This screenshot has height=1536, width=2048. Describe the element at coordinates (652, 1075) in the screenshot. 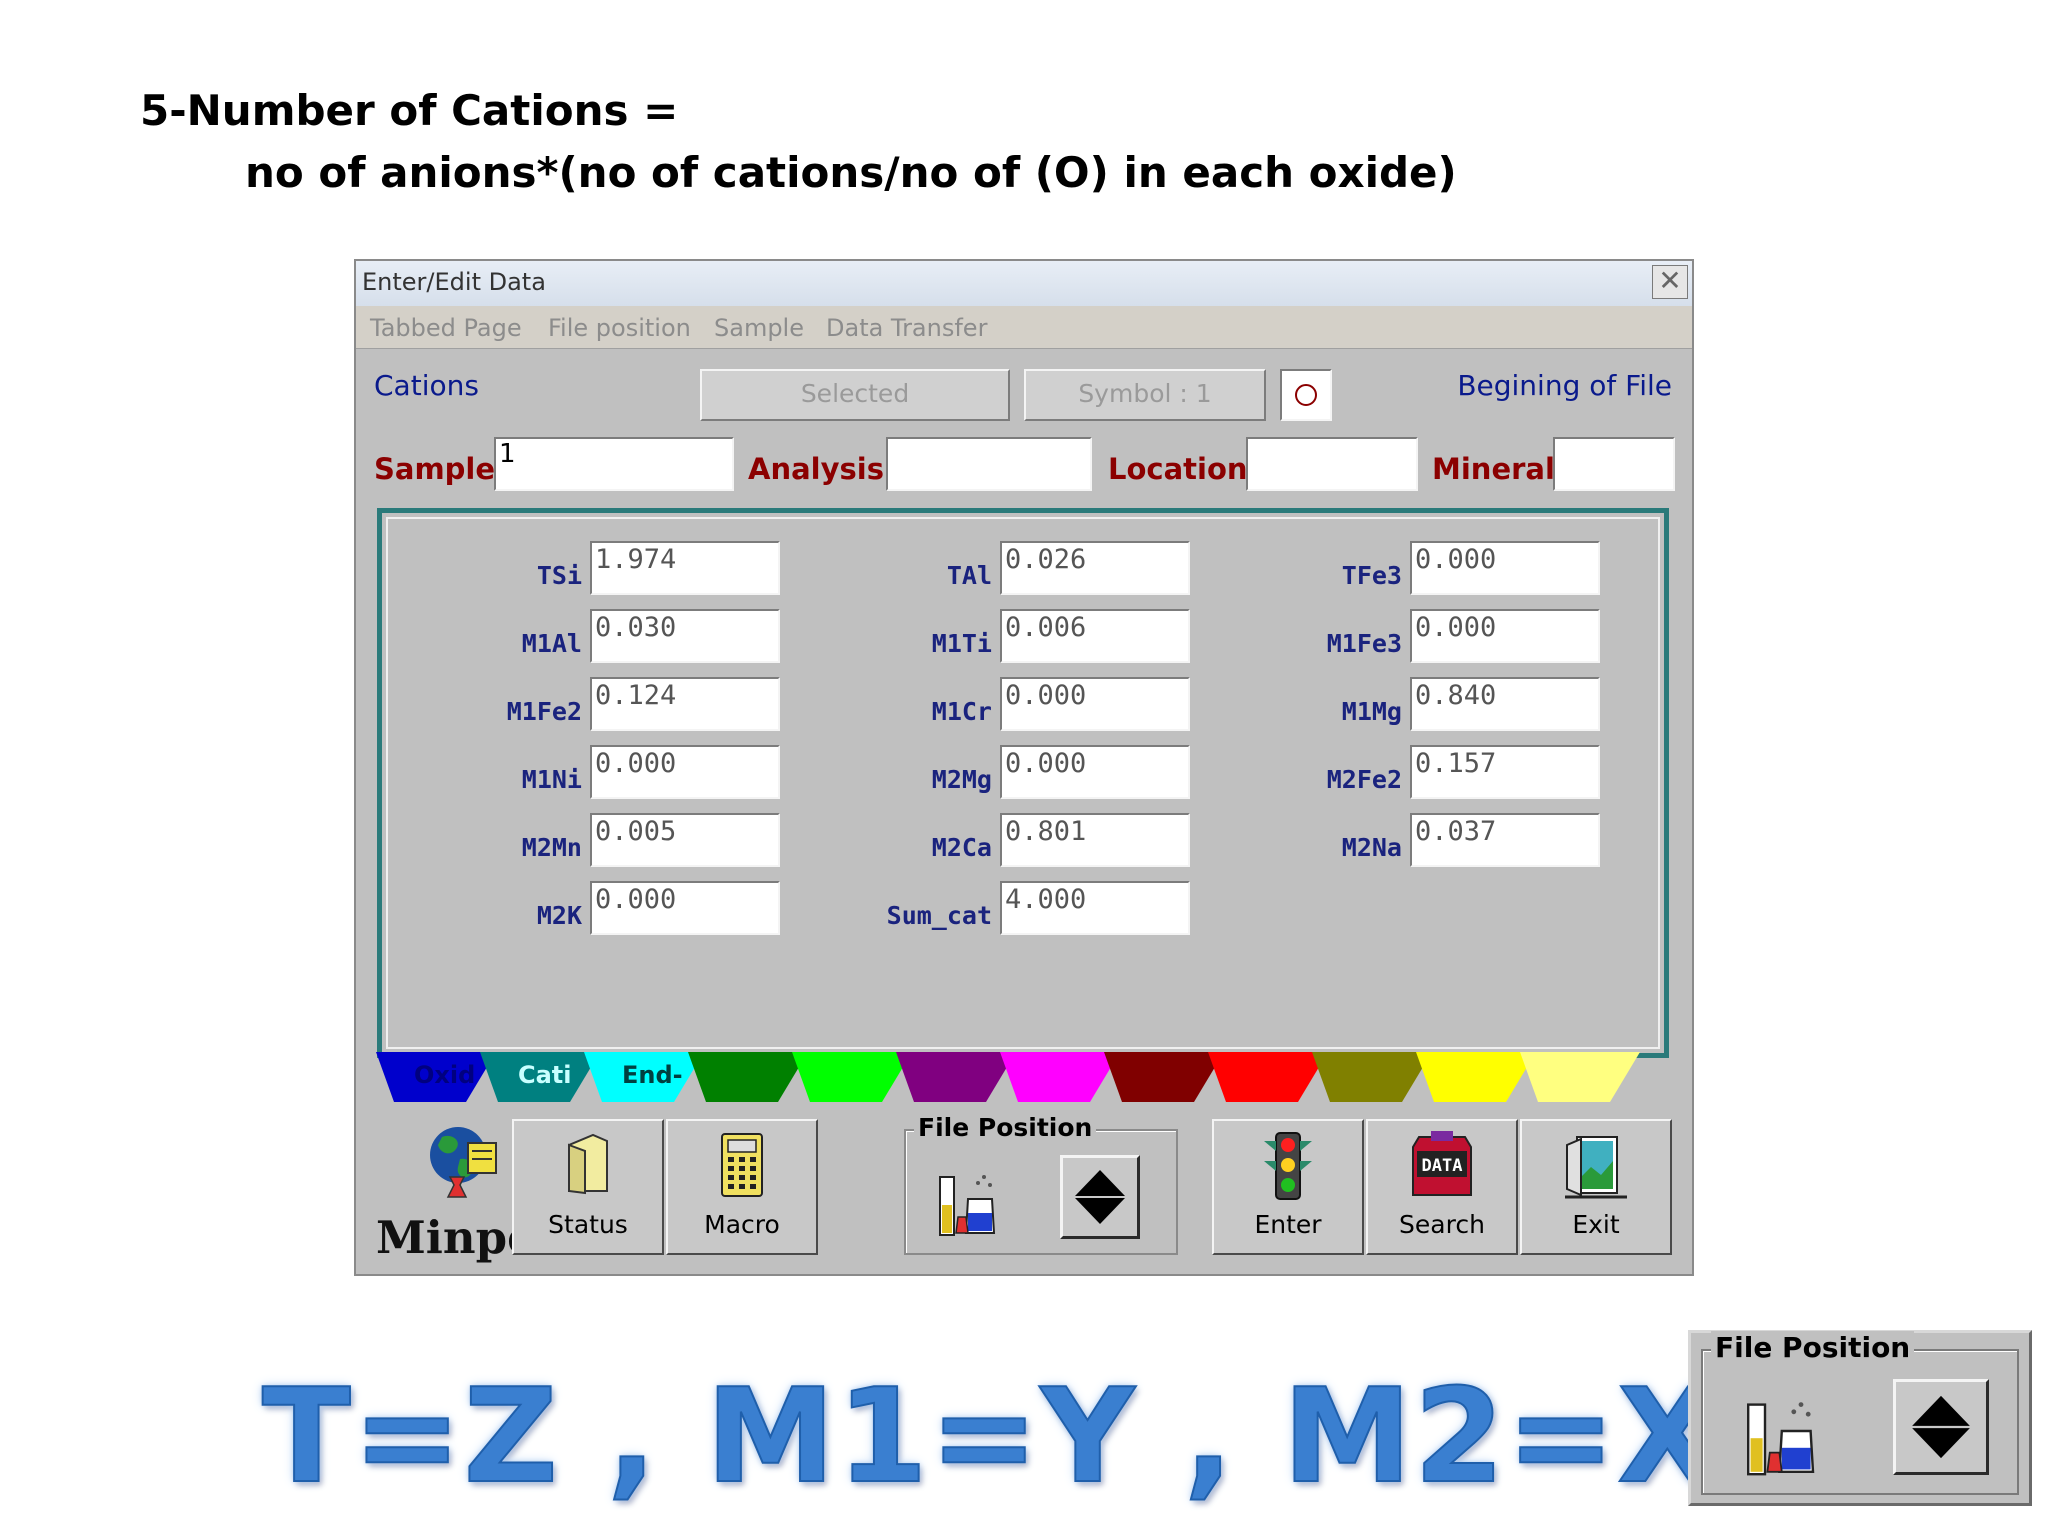

I see `tab-end-members-label: End-` at that location.